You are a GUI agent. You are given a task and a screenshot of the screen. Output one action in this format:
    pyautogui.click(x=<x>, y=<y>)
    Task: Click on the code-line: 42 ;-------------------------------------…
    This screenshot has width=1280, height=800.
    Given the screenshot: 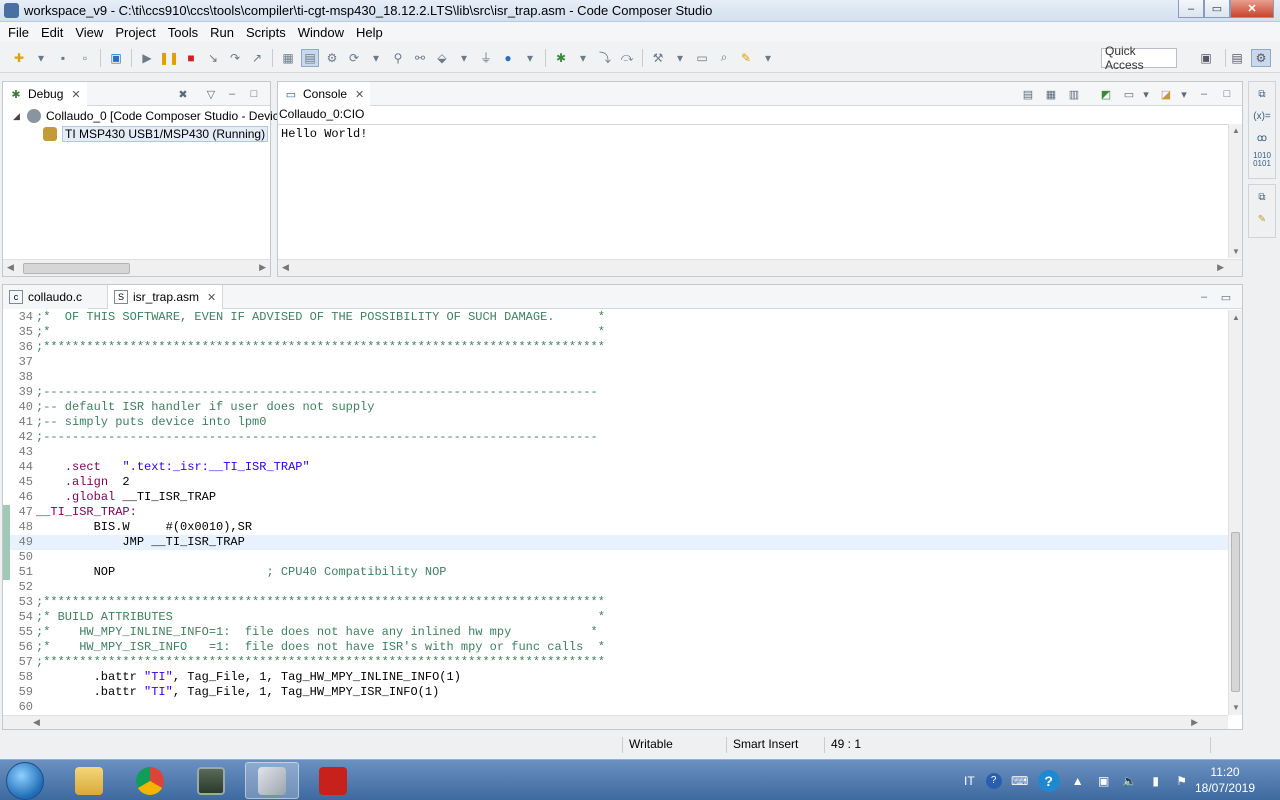 What is the action you would take?
    pyautogui.click(x=615, y=437)
    